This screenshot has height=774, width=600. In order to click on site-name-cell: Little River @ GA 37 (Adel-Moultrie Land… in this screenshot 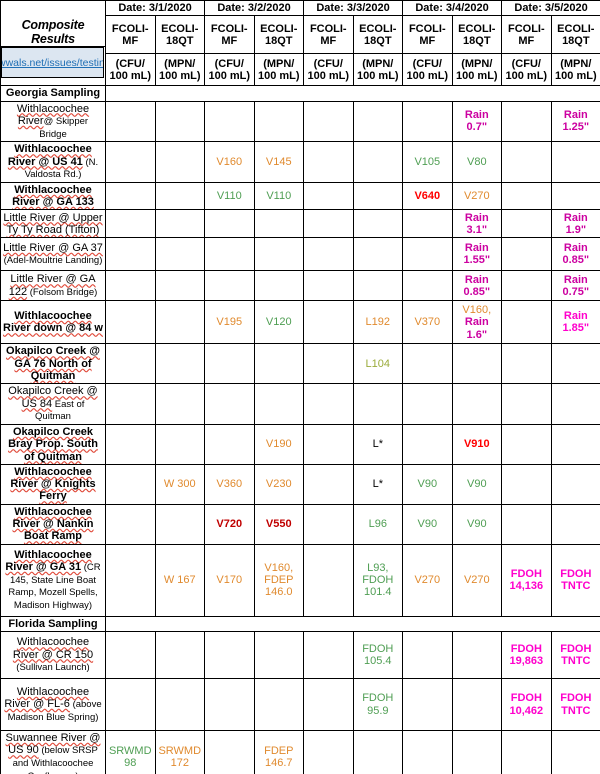, I will do `click(53, 254)`.